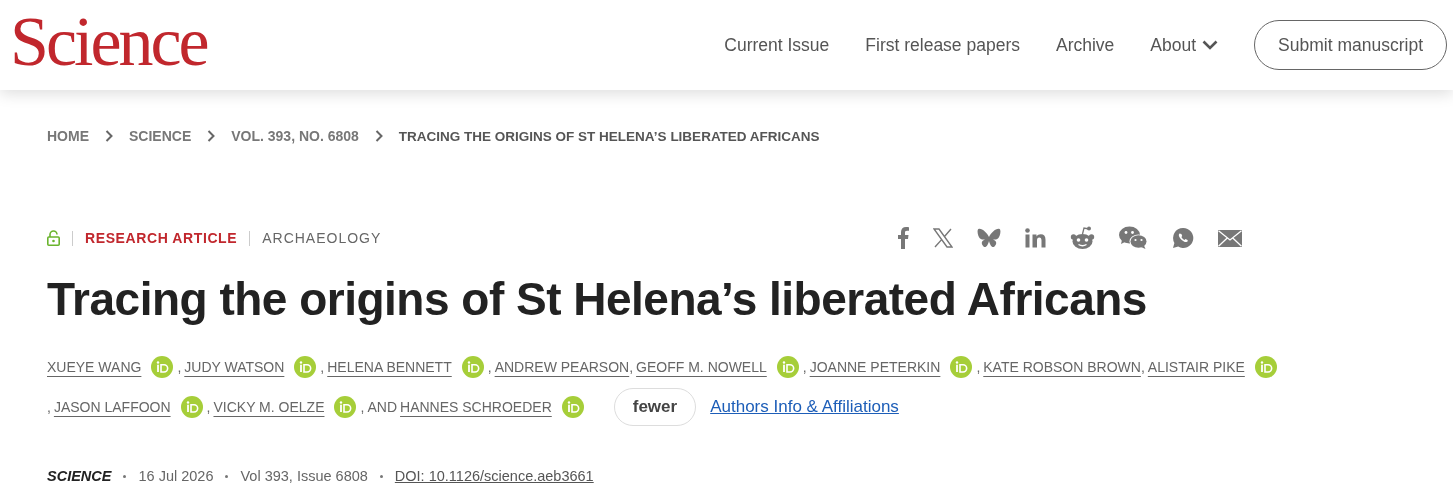 The image size is (1453, 501). Describe the element at coordinates (112, 407) in the screenshot. I see `author-link: JASON LAFFOON` at that location.